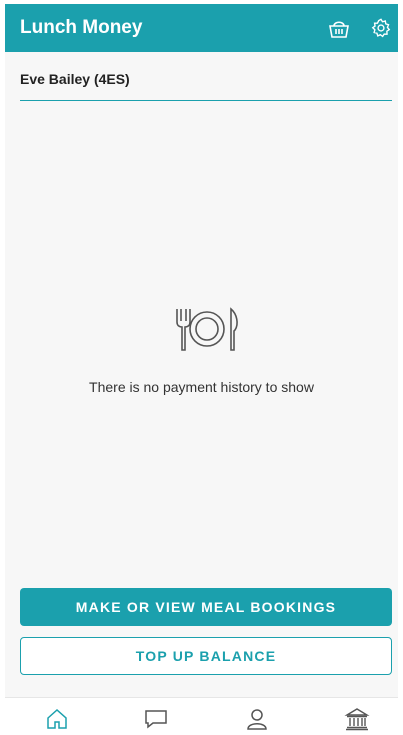 This screenshot has height=735, width=403. Describe the element at coordinates (156, 719) in the screenshot. I see `chat-icon` at that location.